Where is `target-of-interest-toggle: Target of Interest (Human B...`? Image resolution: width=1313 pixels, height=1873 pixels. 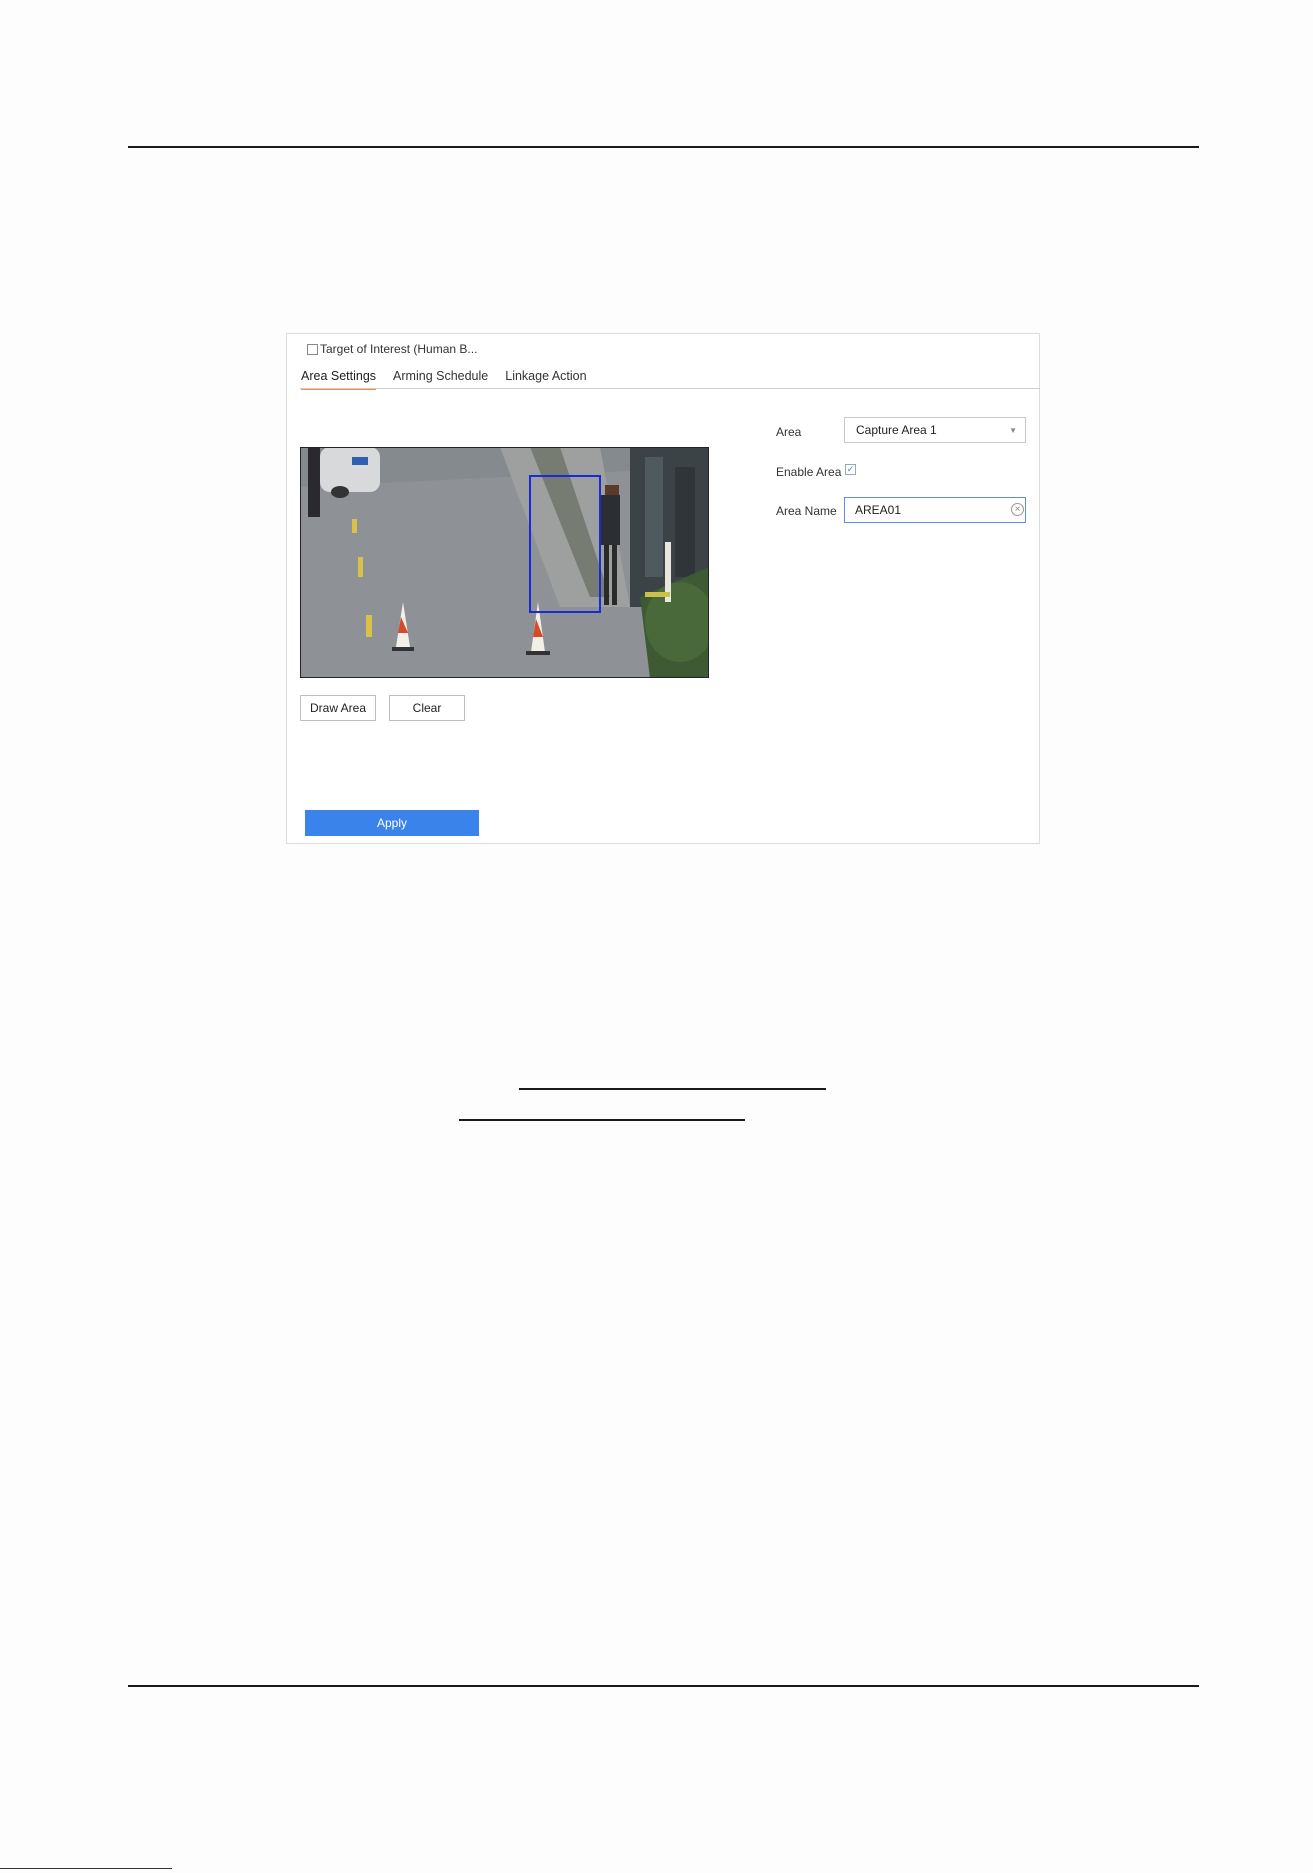 target-of-interest-toggle: Target of Interest (Human B... is located at coordinates (392, 349).